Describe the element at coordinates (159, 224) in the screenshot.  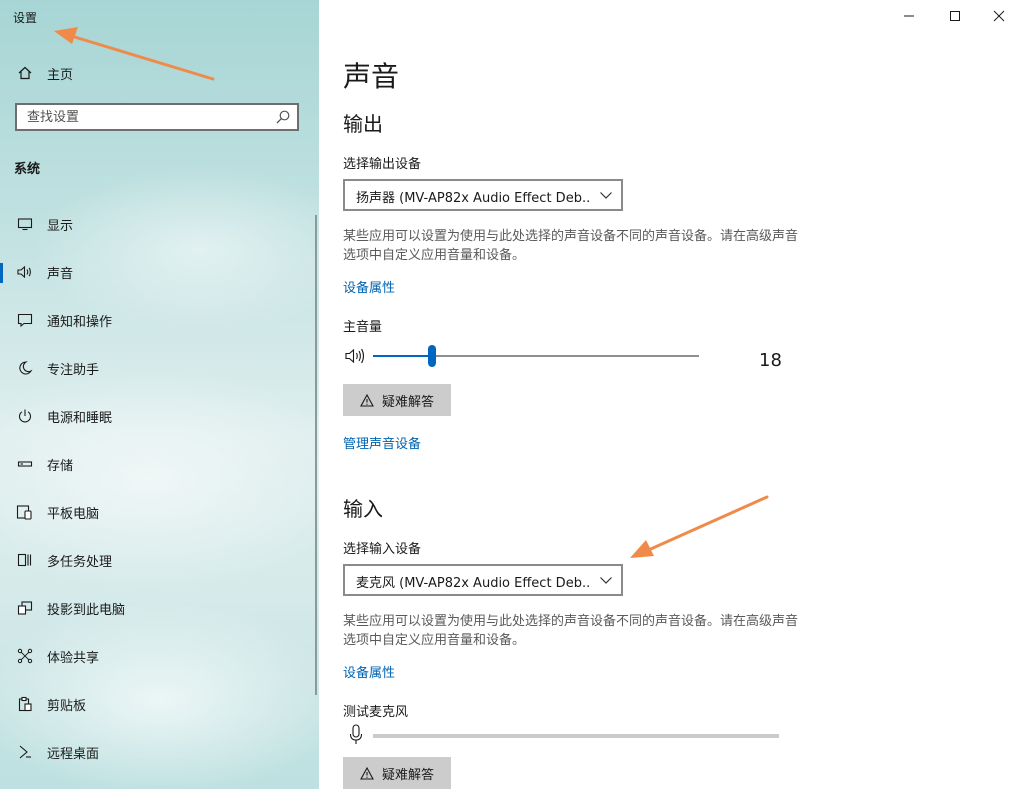
I see `sidebar-item-display: 显示` at that location.